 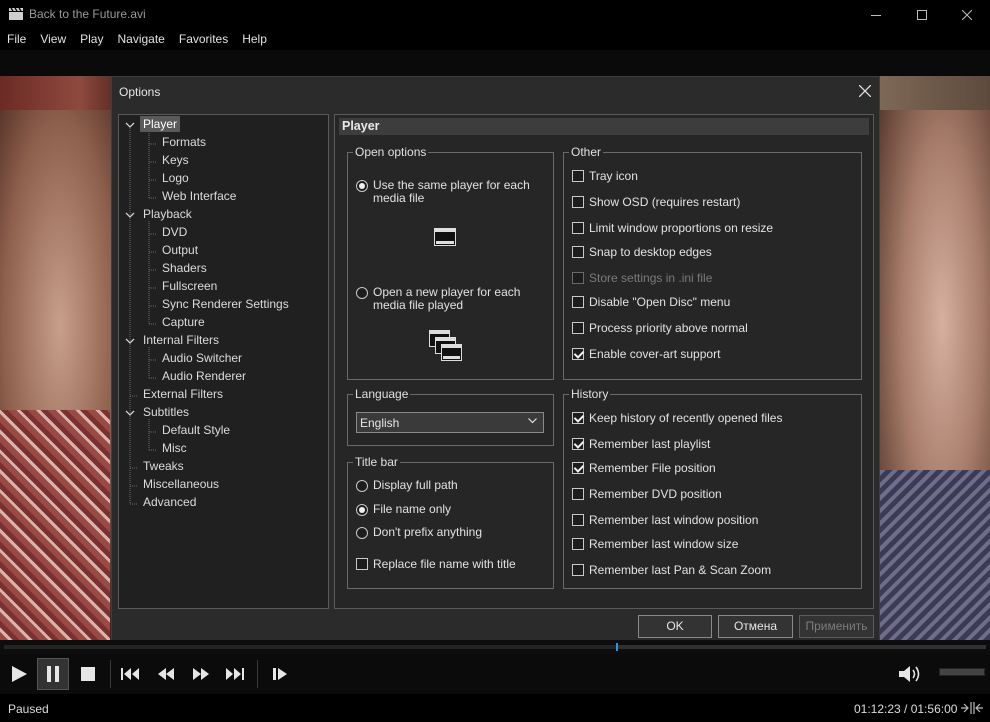 I want to click on remember-last-window-position-box, so click(x=578, y=520).